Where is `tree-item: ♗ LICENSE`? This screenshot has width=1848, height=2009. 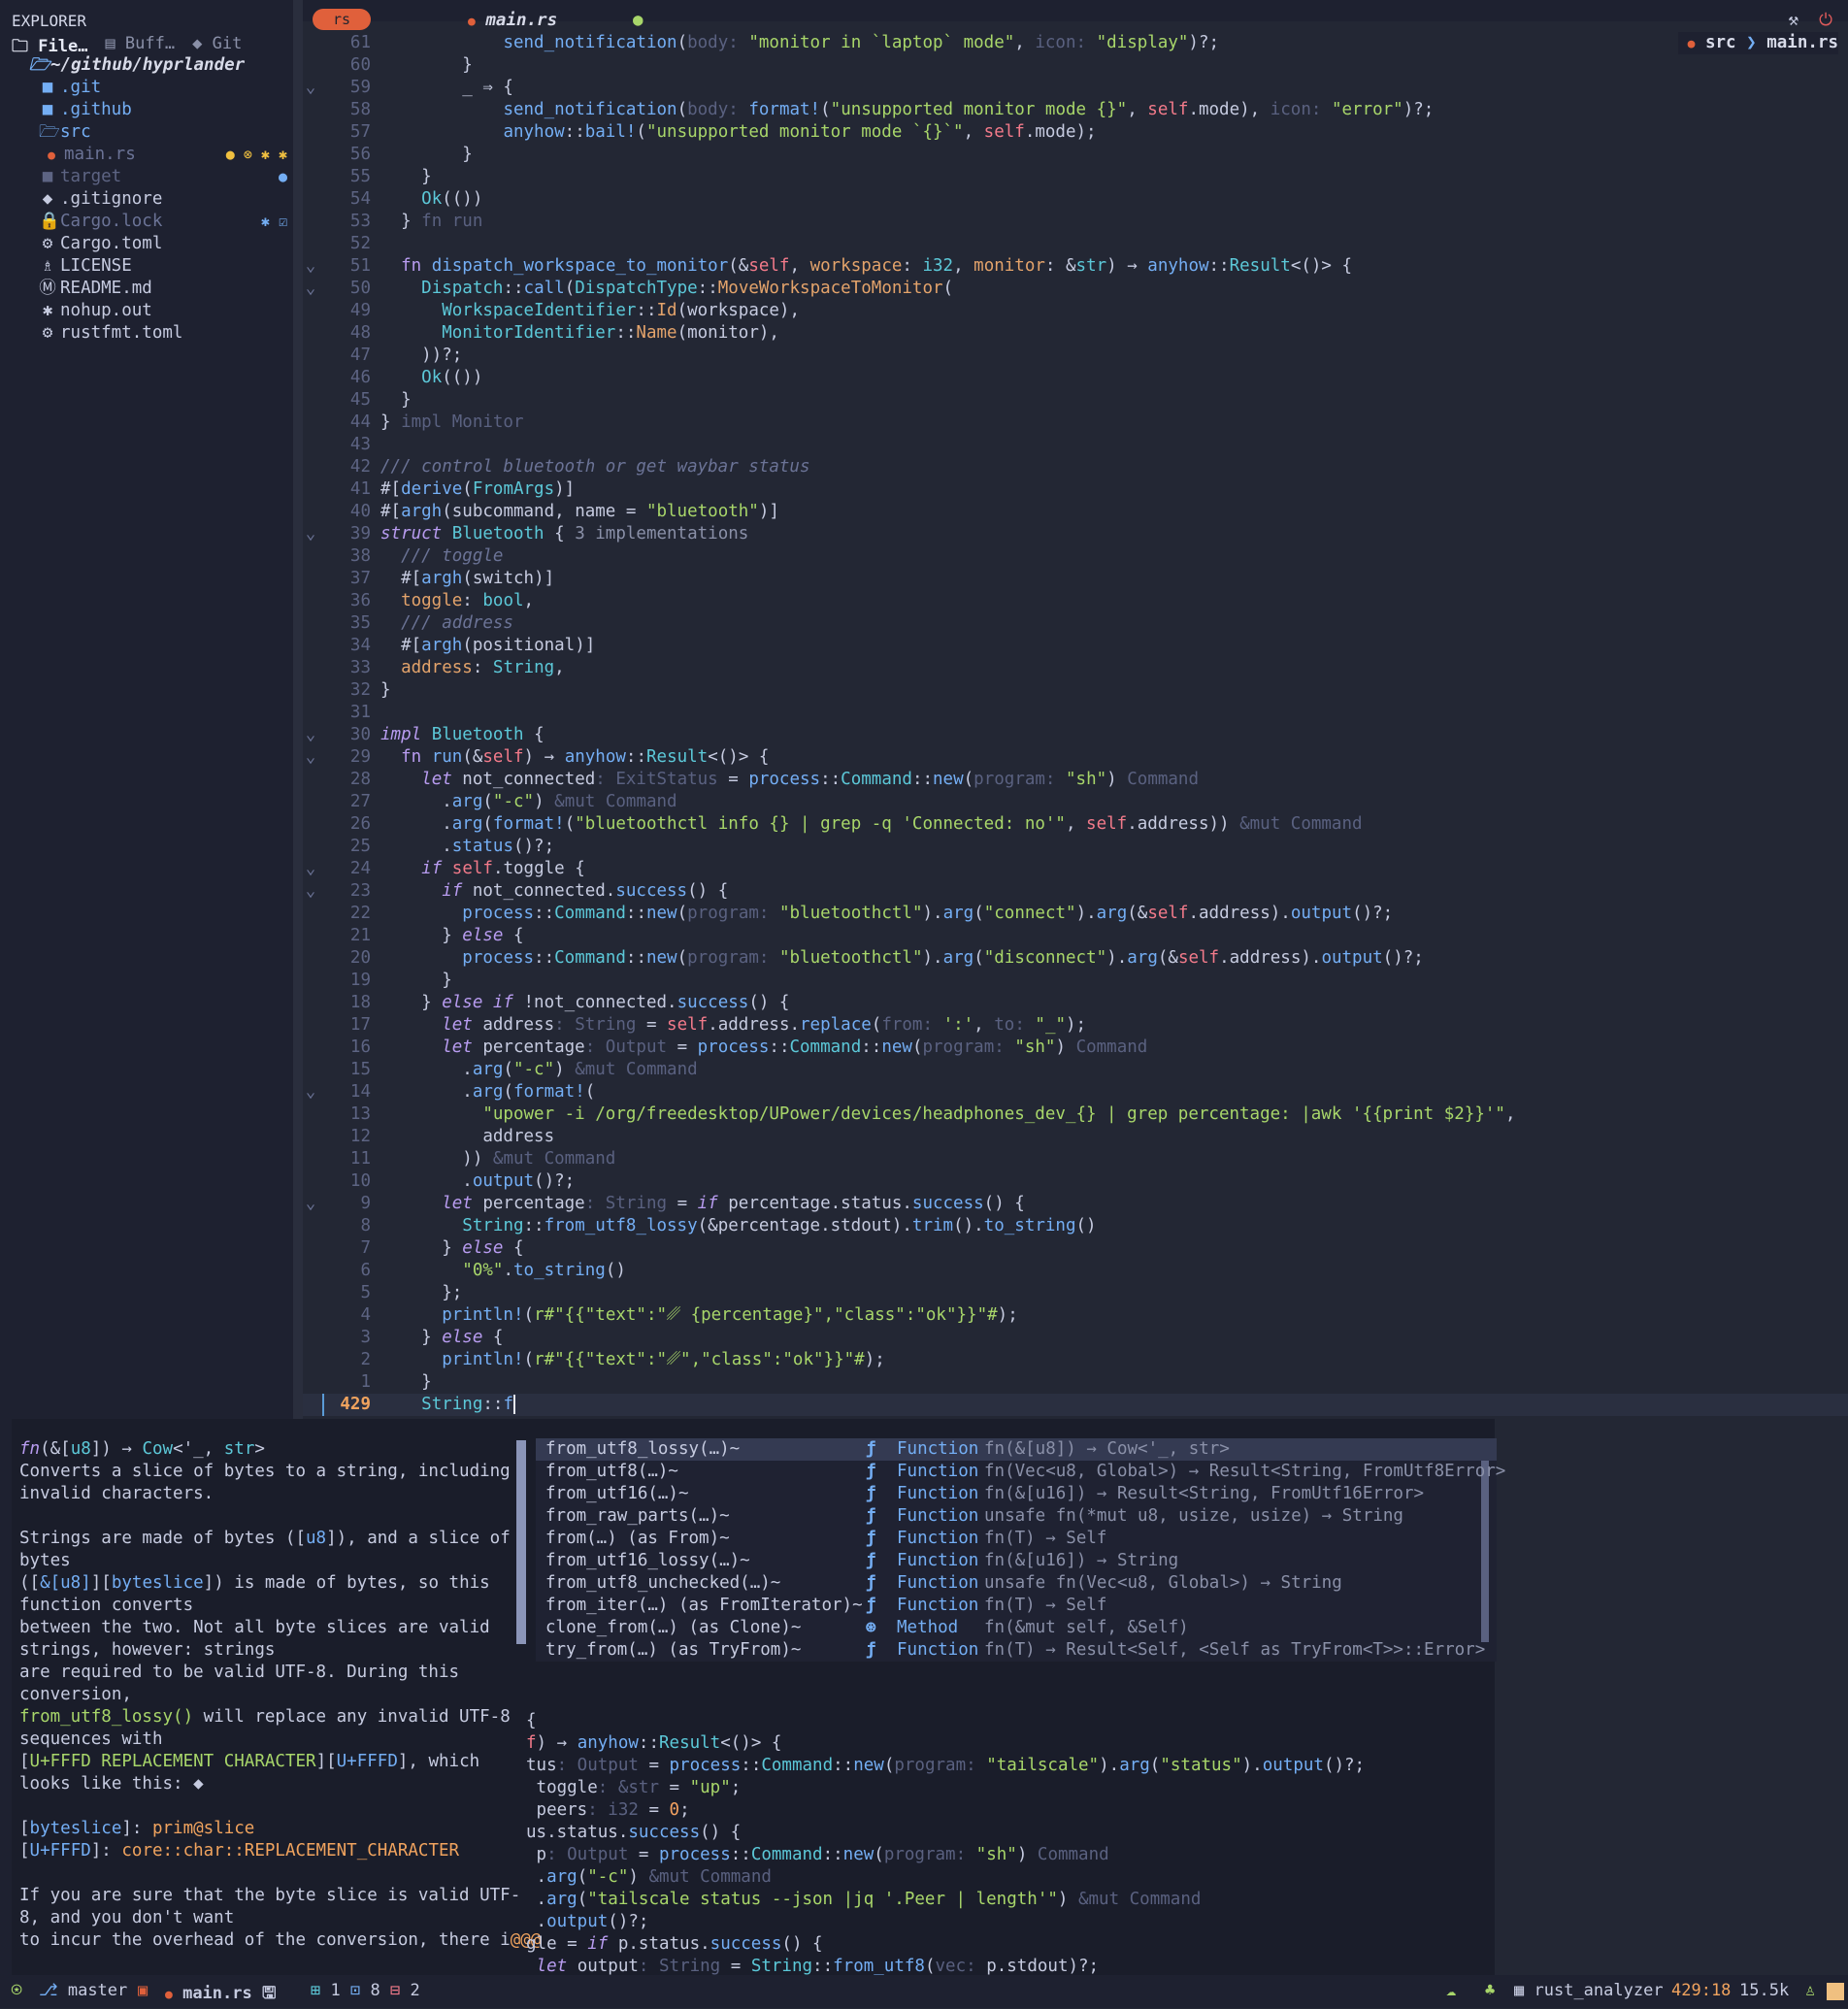 tree-item: ♗ LICENSE is located at coordinates (146, 266).